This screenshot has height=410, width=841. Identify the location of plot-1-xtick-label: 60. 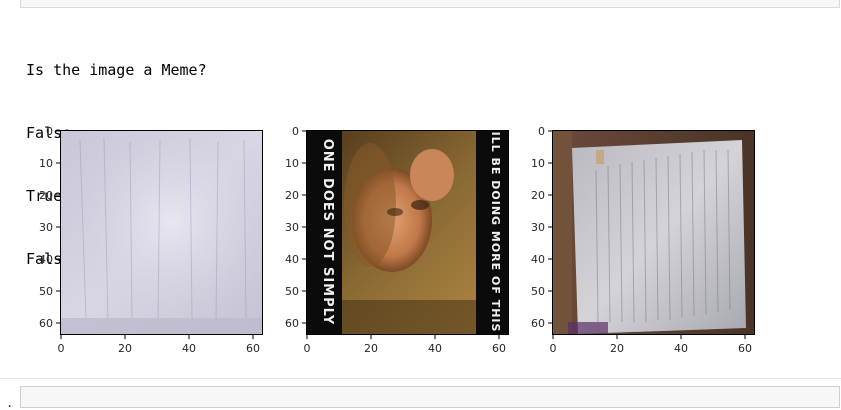
(253, 348).